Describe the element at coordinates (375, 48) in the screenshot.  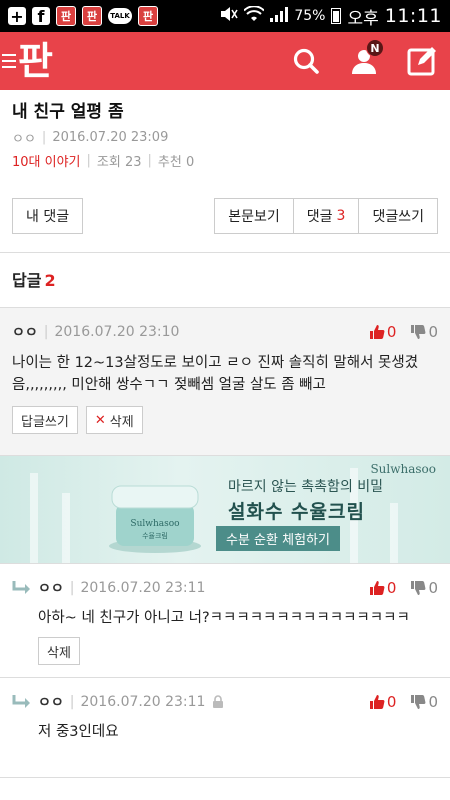
I see `notification-badge: N` at that location.